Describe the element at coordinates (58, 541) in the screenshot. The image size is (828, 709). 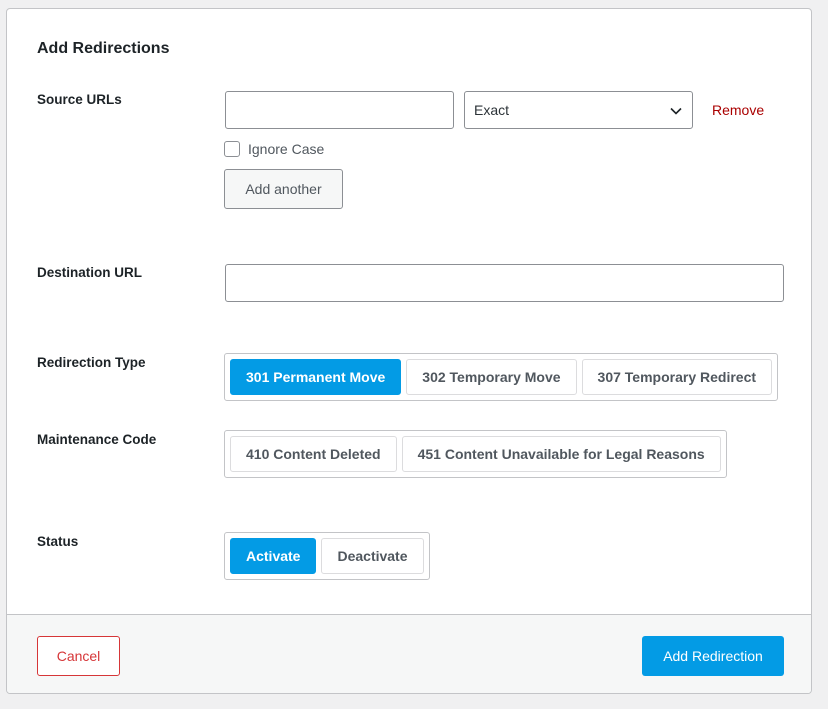
I see `status-label: Status` at that location.